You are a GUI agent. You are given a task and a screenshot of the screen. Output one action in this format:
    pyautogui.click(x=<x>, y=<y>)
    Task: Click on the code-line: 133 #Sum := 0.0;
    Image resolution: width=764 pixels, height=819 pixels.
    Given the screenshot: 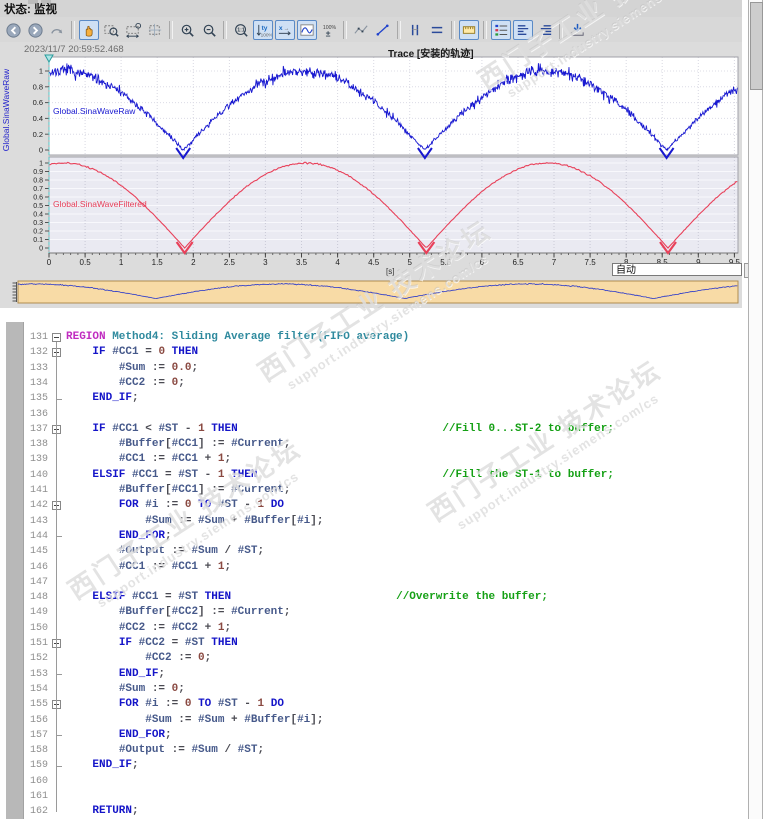 What is the action you would take?
    pyautogui.click(x=371, y=369)
    